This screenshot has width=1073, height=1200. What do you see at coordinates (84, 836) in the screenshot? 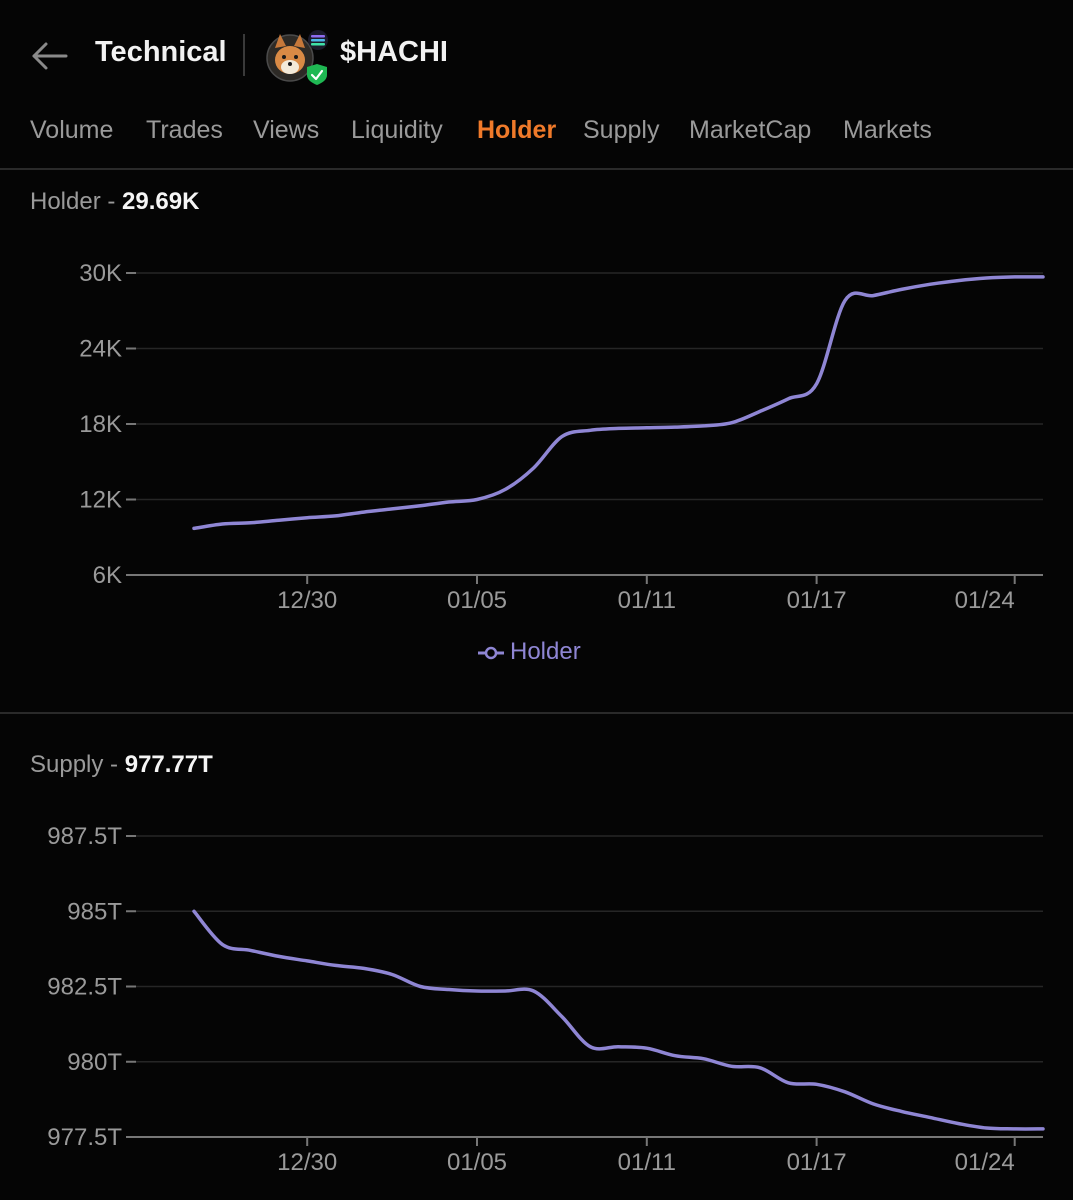
I see `supply-y-tick-label: 987.5T` at bounding box center [84, 836].